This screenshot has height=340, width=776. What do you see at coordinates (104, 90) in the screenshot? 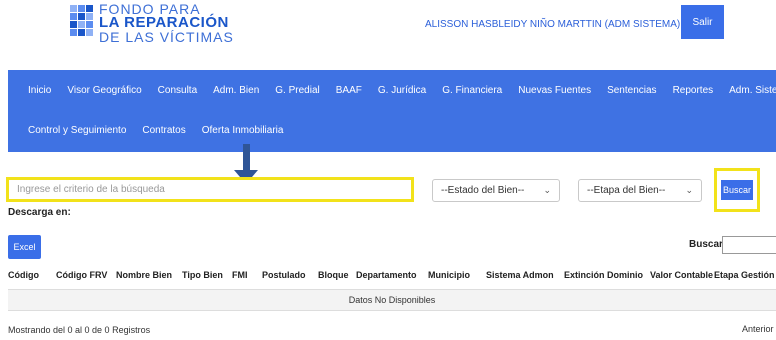
I see `nav-item-visor-geográfico: Visor Geográfico` at bounding box center [104, 90].